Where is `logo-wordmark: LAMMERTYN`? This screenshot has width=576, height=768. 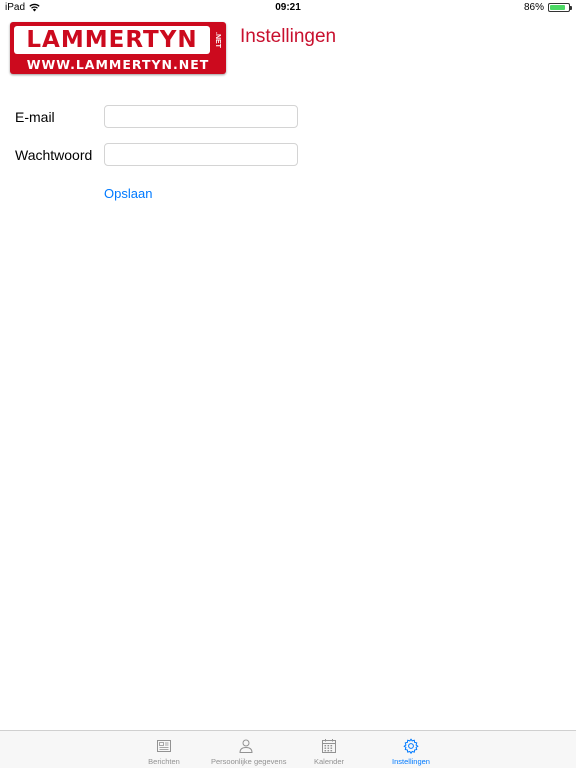
logo-wordmark: LAMMERTYN is located at coordinates (112, 40).